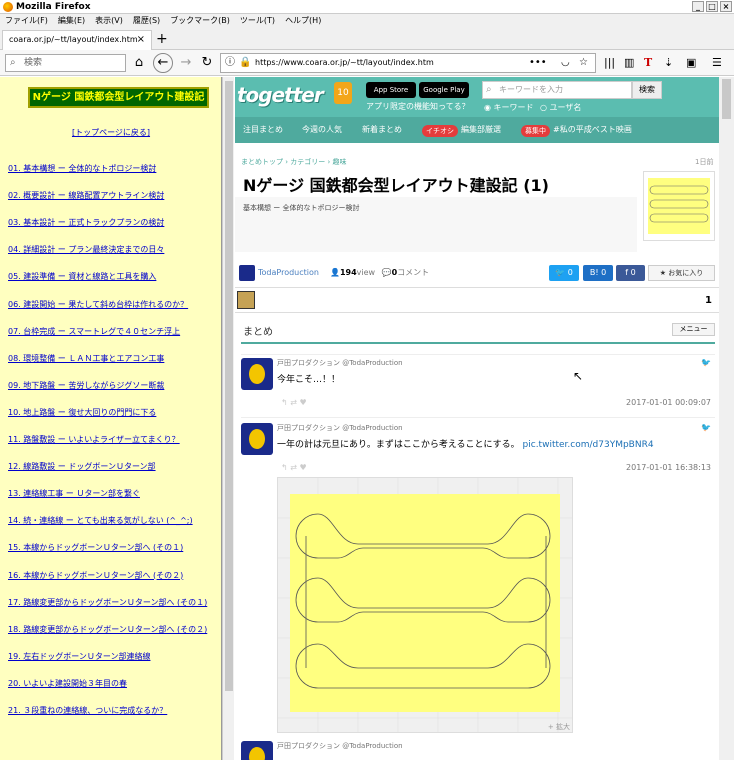 This screenshot has height=760, width=734. What do you see at coordinates (440, 131) in the screenshot?
I see `nav-pick-badge: イチオシ` at bounding box center [440, 131].